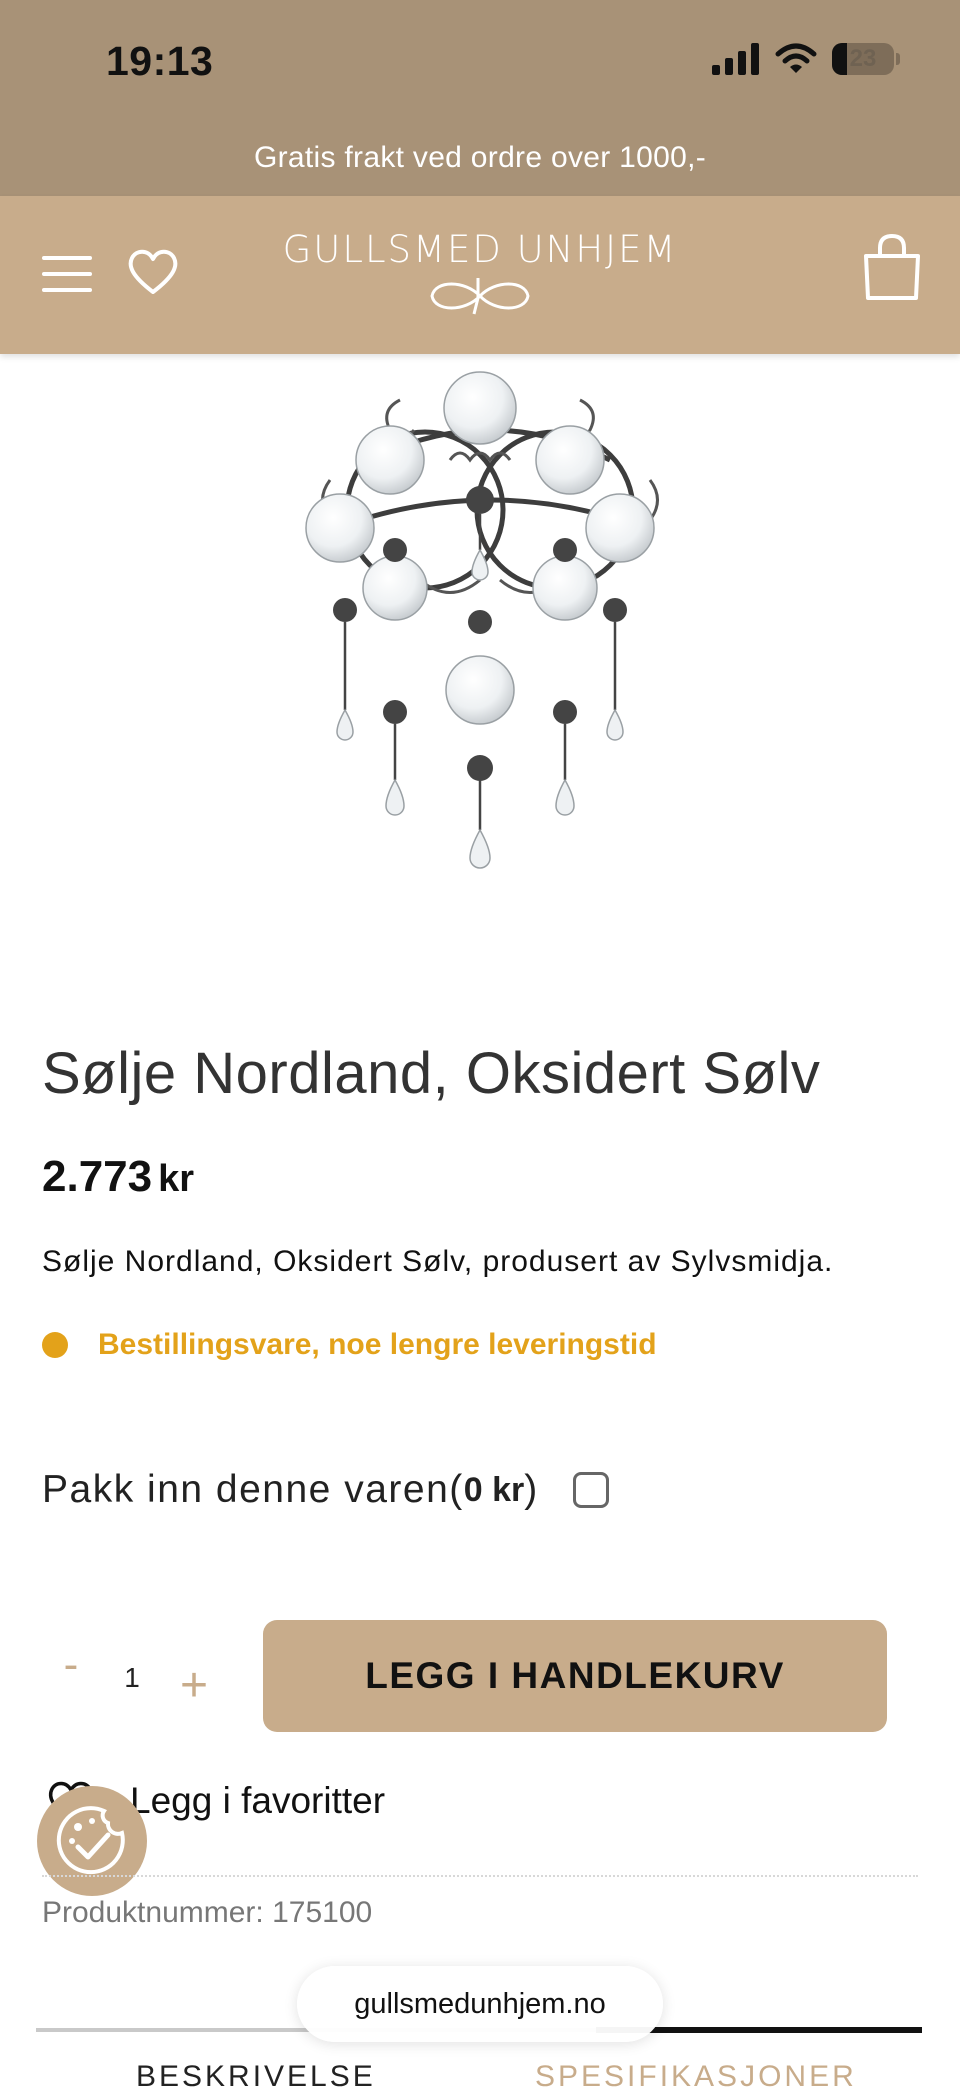  I want to click on cookie-check-icon, so click(90, 1840).